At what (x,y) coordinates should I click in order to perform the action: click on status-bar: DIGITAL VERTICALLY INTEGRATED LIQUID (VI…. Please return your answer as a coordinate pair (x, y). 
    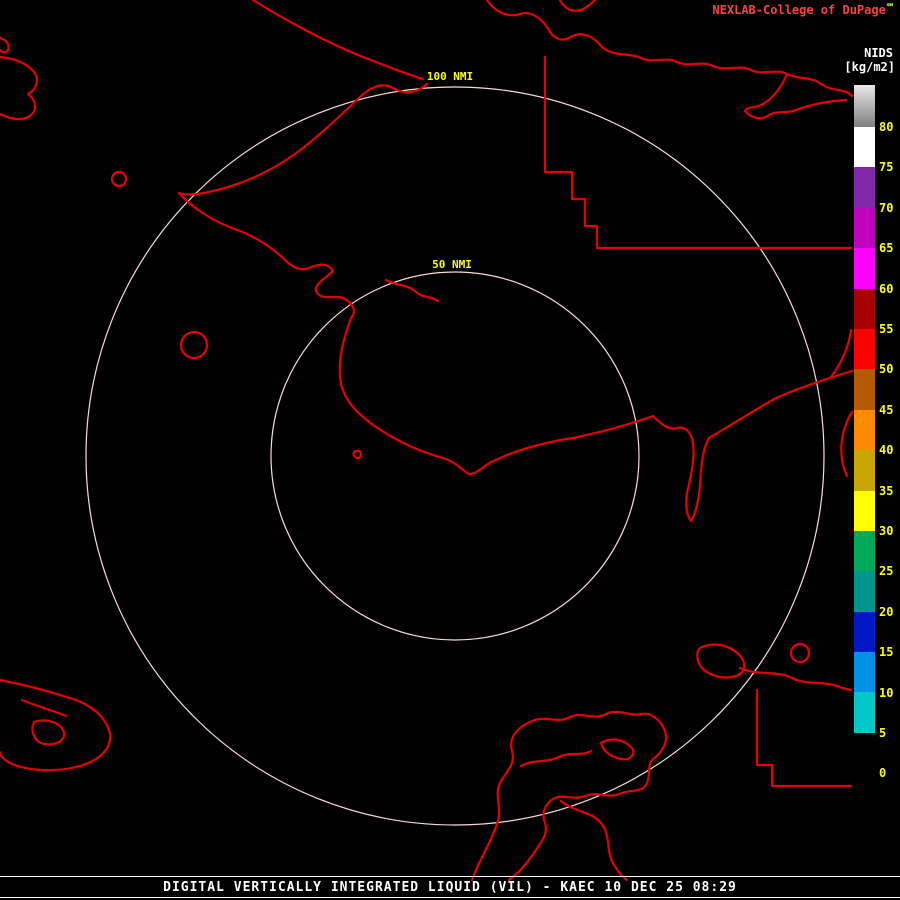
    Looking at the image, I should click on (450, 887).